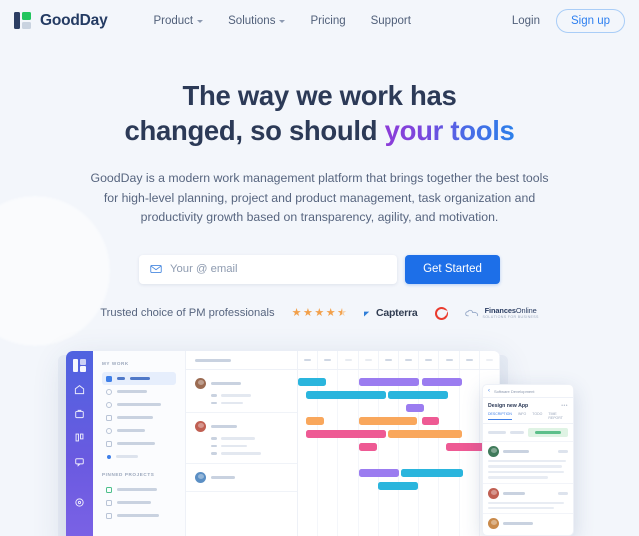 This screenshot has height=536, width=639. I want to click on briefcase-icon, so click(79, 413).